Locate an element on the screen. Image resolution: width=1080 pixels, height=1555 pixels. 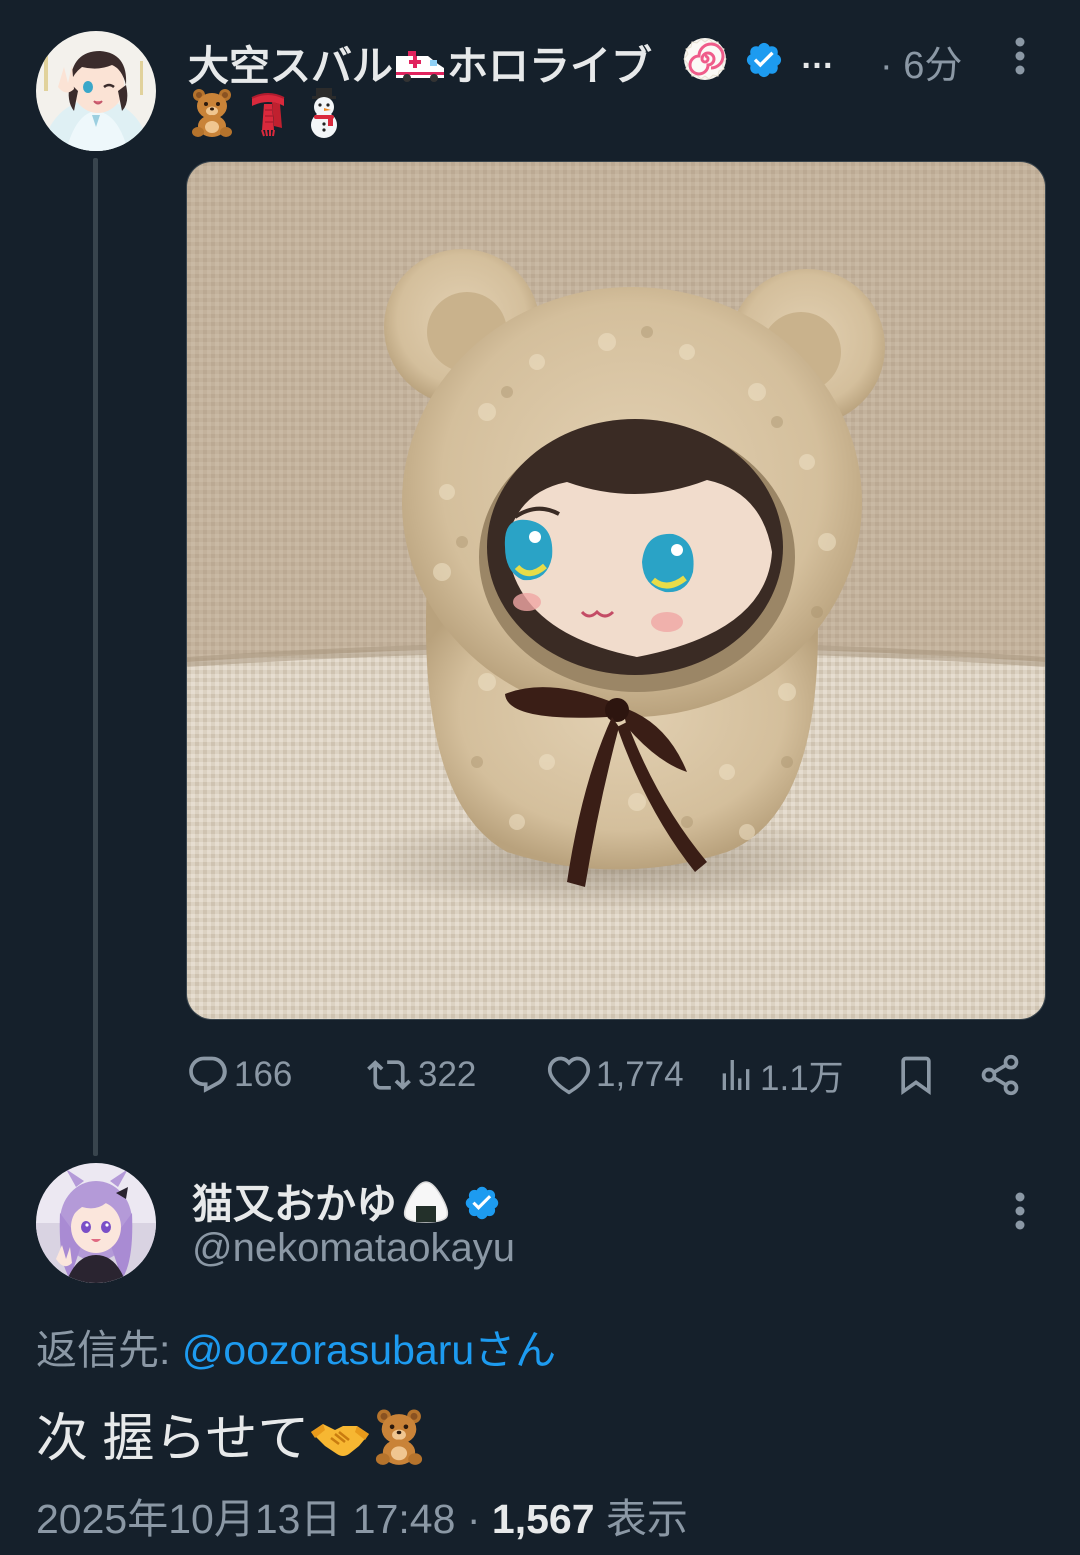
snowman-emoji is located at coordinates (324, 113).